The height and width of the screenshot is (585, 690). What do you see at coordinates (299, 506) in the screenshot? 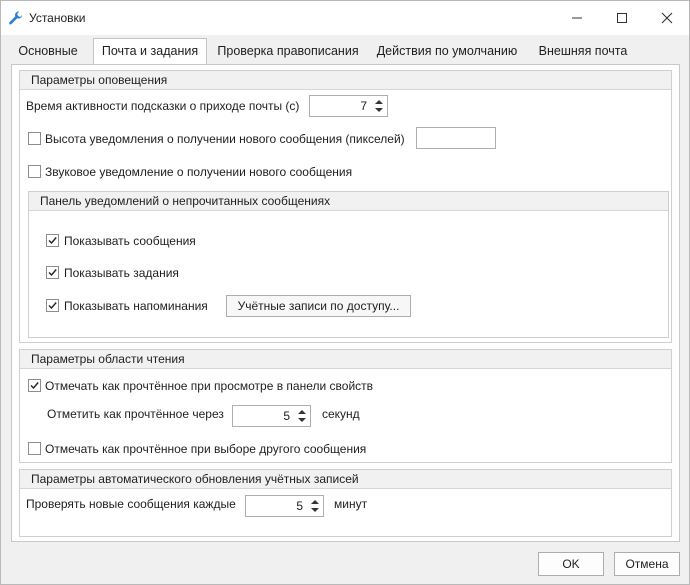
I see `check-interval-value: 5` at bounding box center [299, 506].